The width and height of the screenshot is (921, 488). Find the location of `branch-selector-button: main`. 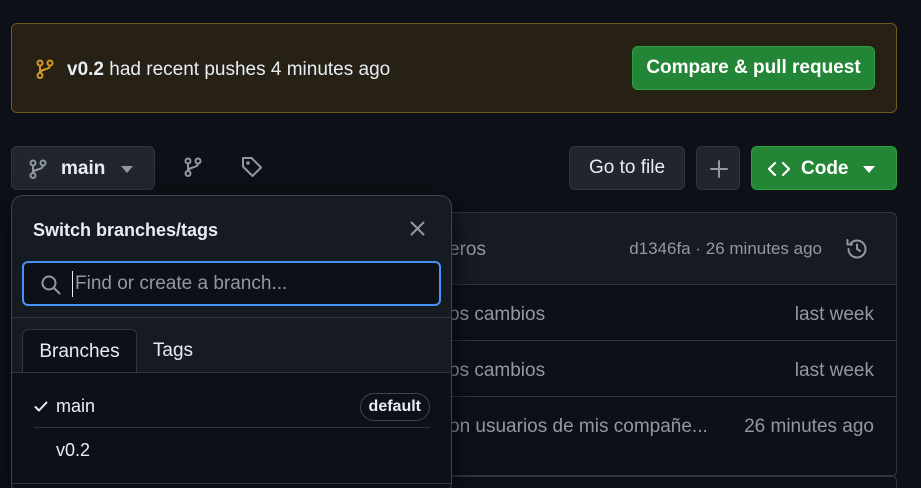

branch-selector-button: main is located at coordinates (83, 168).